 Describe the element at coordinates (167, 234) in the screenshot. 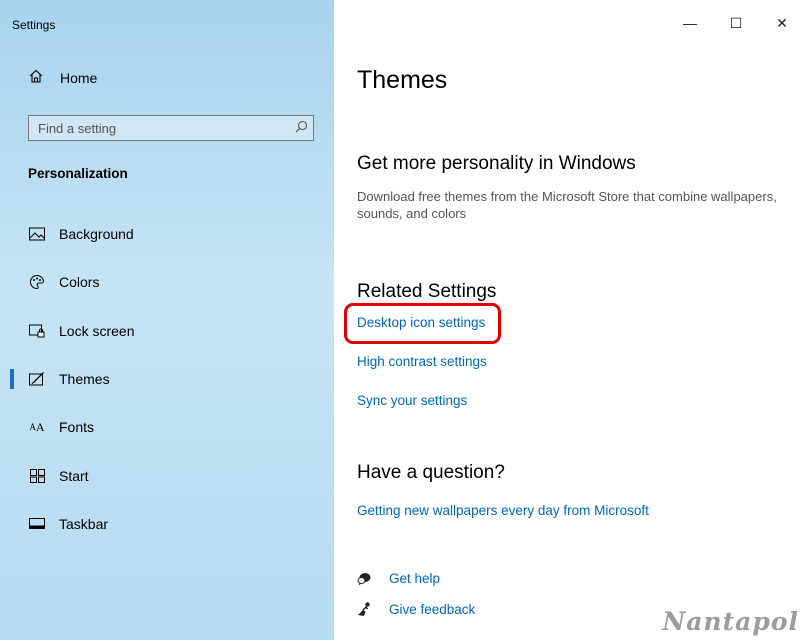

I see `sidebar-item-background: Background` at that location.